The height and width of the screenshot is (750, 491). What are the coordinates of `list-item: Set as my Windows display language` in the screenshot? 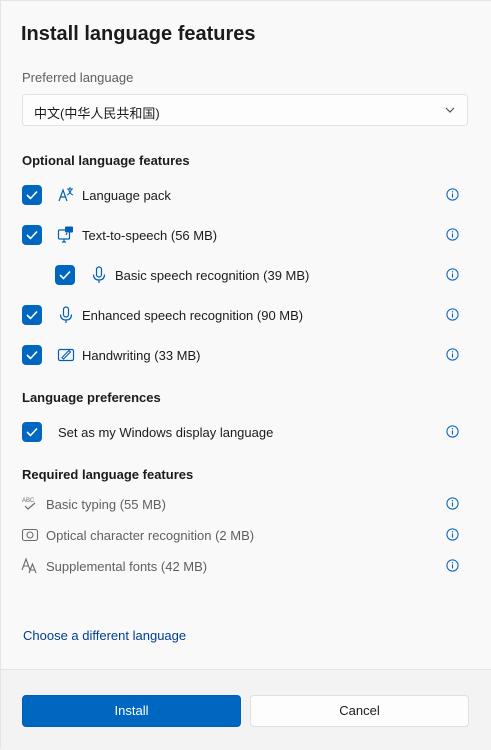 It's located at (246, 432).